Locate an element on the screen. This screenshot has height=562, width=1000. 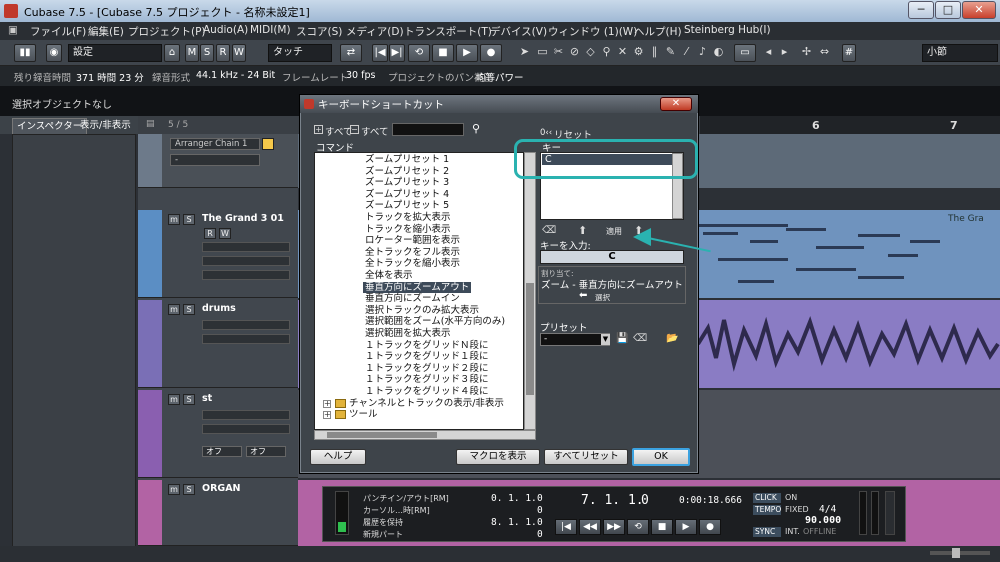
hscroll-thumb is located at coordinates (382, 435).